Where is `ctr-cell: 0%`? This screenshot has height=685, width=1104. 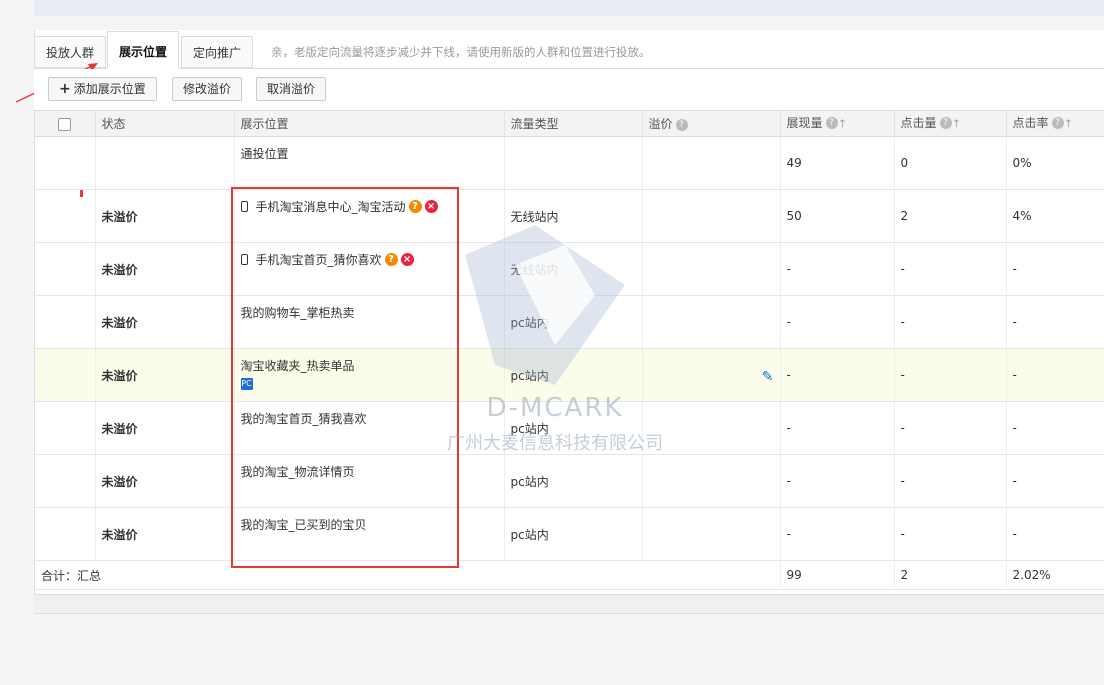
ctr-cell: 0% is located at coordinates (1055, 163).